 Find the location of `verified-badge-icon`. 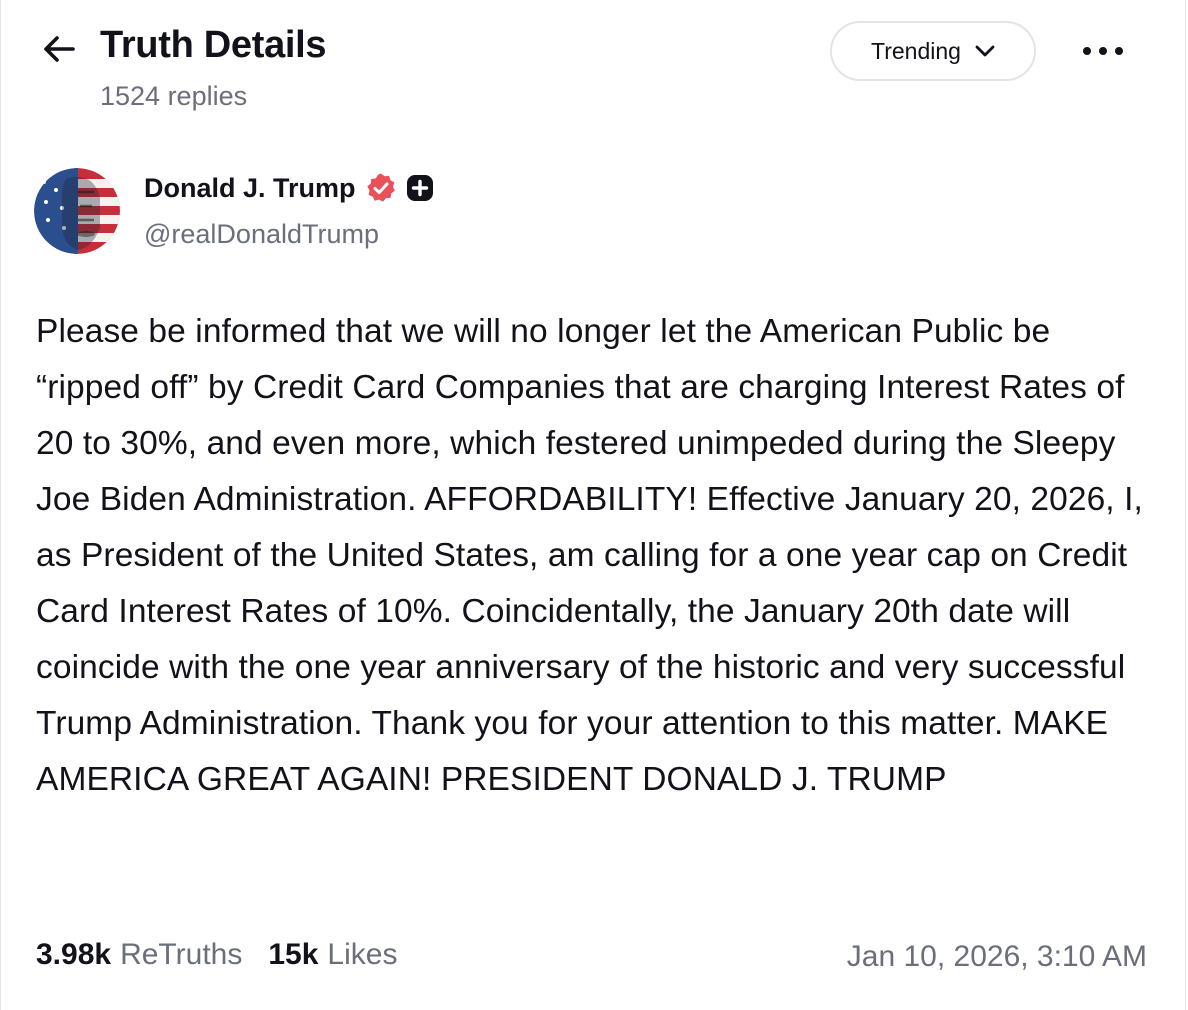

verified-badge-icon is located at coordinates (380, 187).